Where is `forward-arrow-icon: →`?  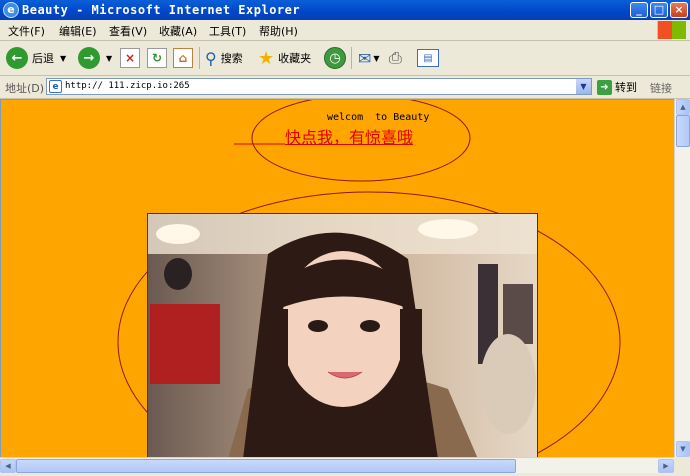
forward-arrow-icon: → is located at coordinates (89, 58).